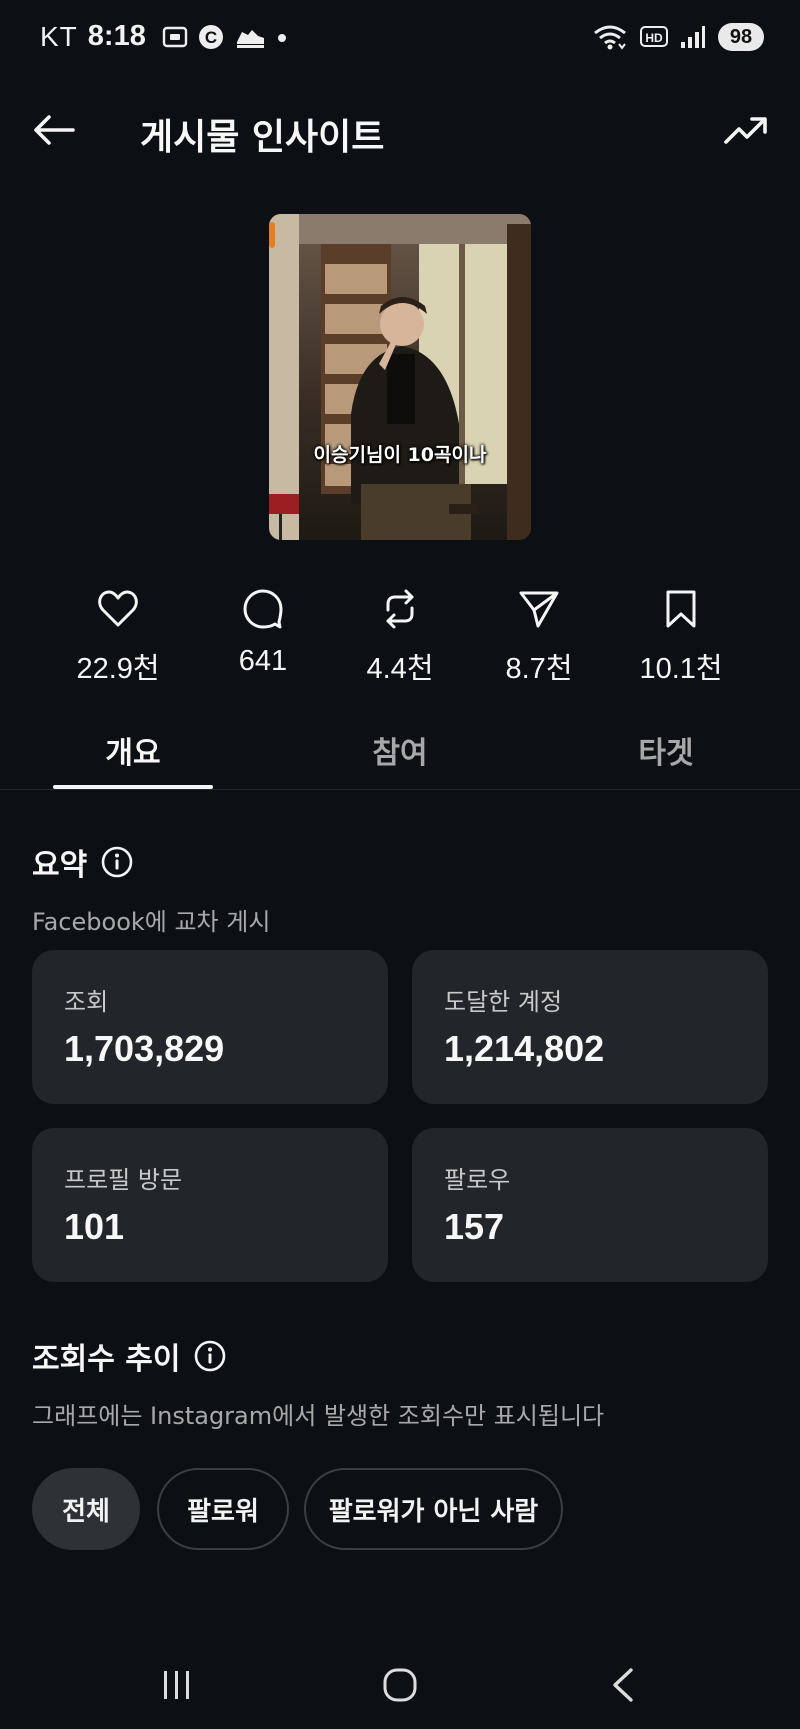  What do you see at coordinates (318, 1416) in the screenshot?
I see `views-trend-subtitle: 그래프에는 Instagram에서 발생한 조회수만 표시됩니다` at bounding box center [318, 1416].